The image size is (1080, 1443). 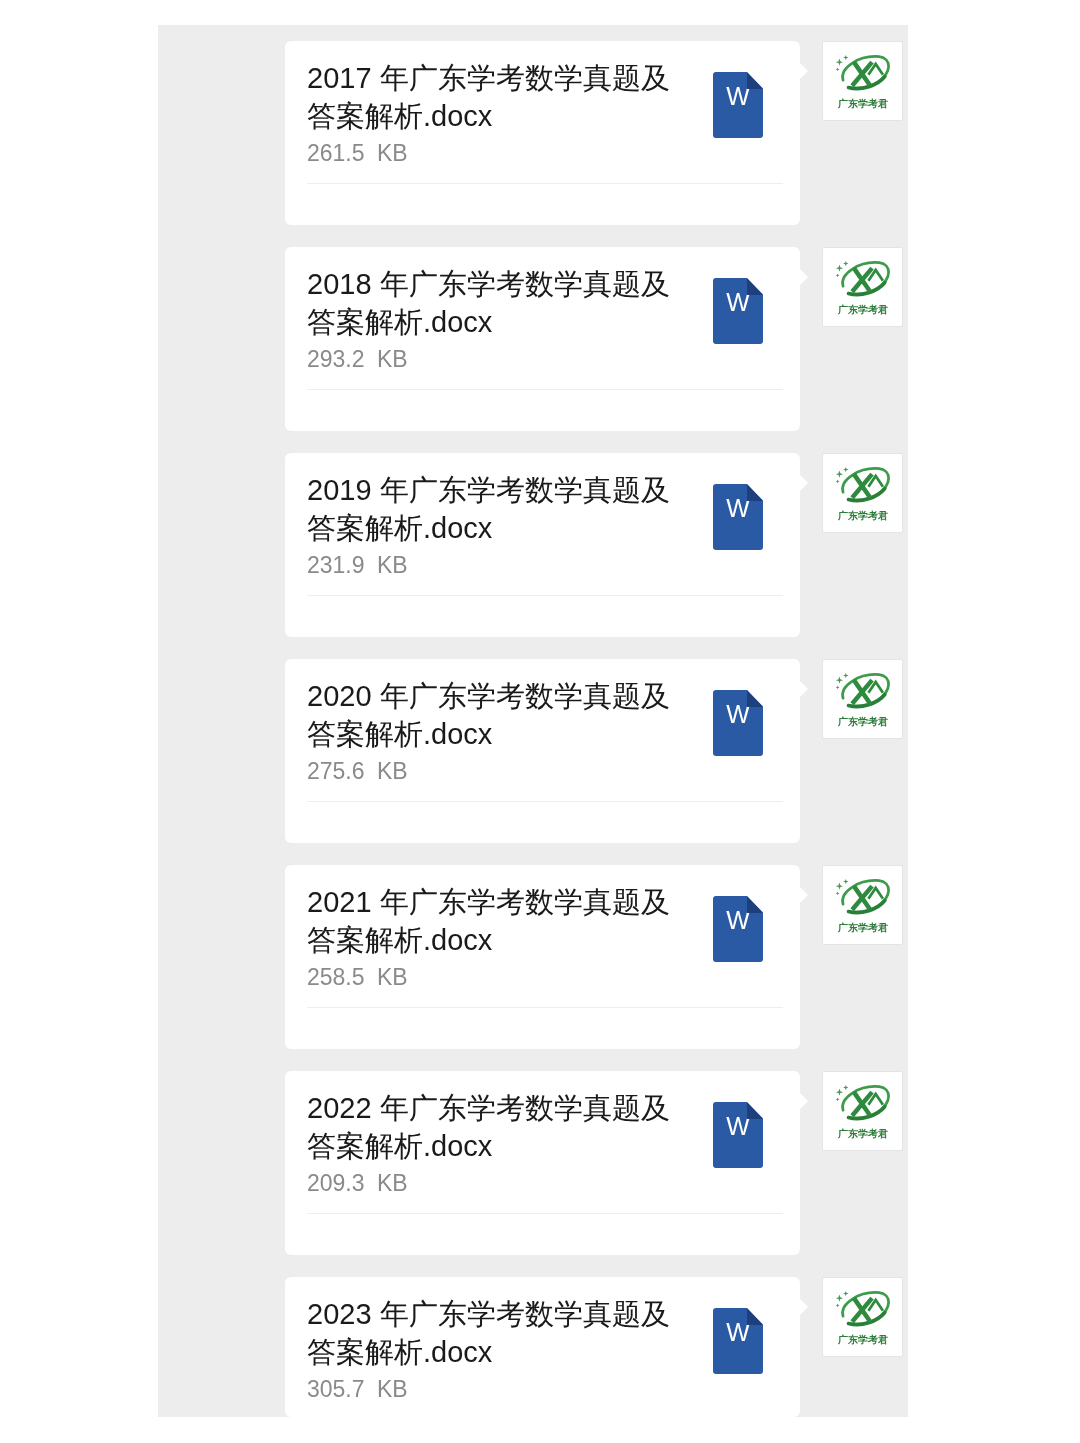 What do you see at coordinates (358, 1183) in the screenshot?
I see `file-size: 209.3 KB` at bounding box center [358, 1183].